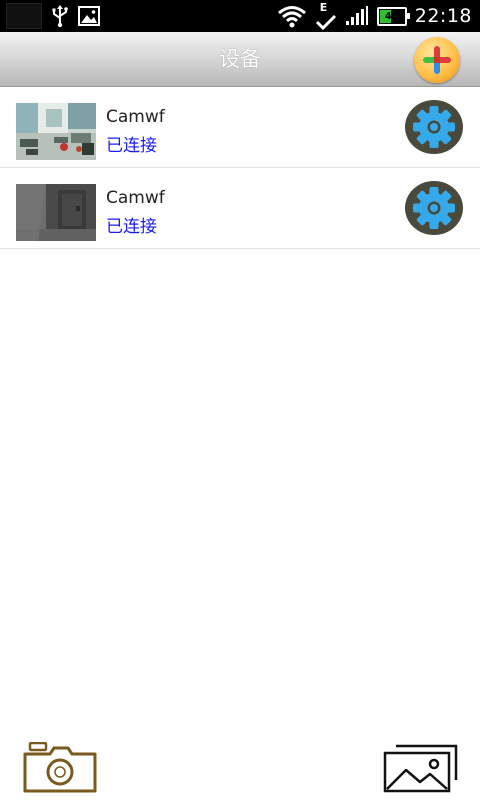 The height and width of the screenshot is (800, 480). I want to click on dark-room-preview-image, so click(56, 212).